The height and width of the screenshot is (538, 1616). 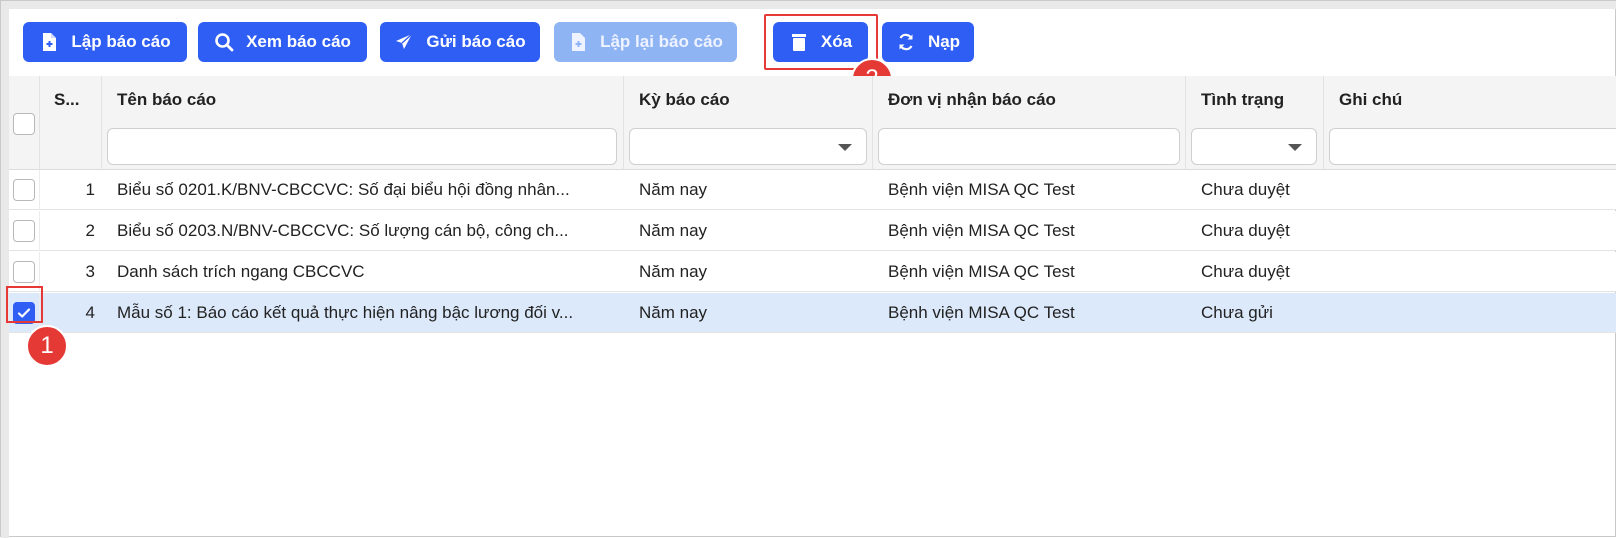 I want to click on period-filter-select, so click(x=748, y=146).